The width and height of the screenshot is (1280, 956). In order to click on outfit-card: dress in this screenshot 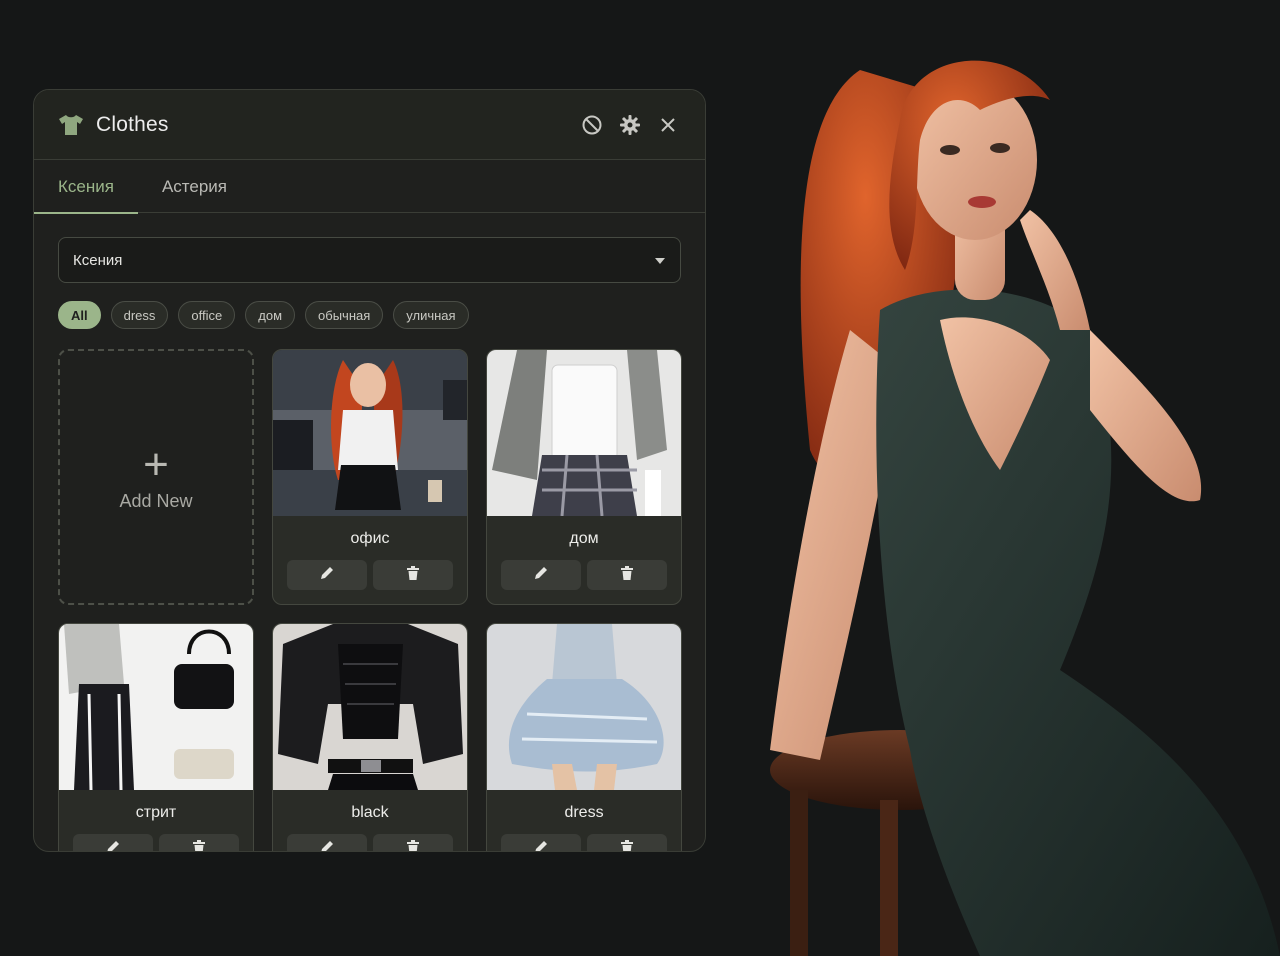, I will do `click(584, 737)`.